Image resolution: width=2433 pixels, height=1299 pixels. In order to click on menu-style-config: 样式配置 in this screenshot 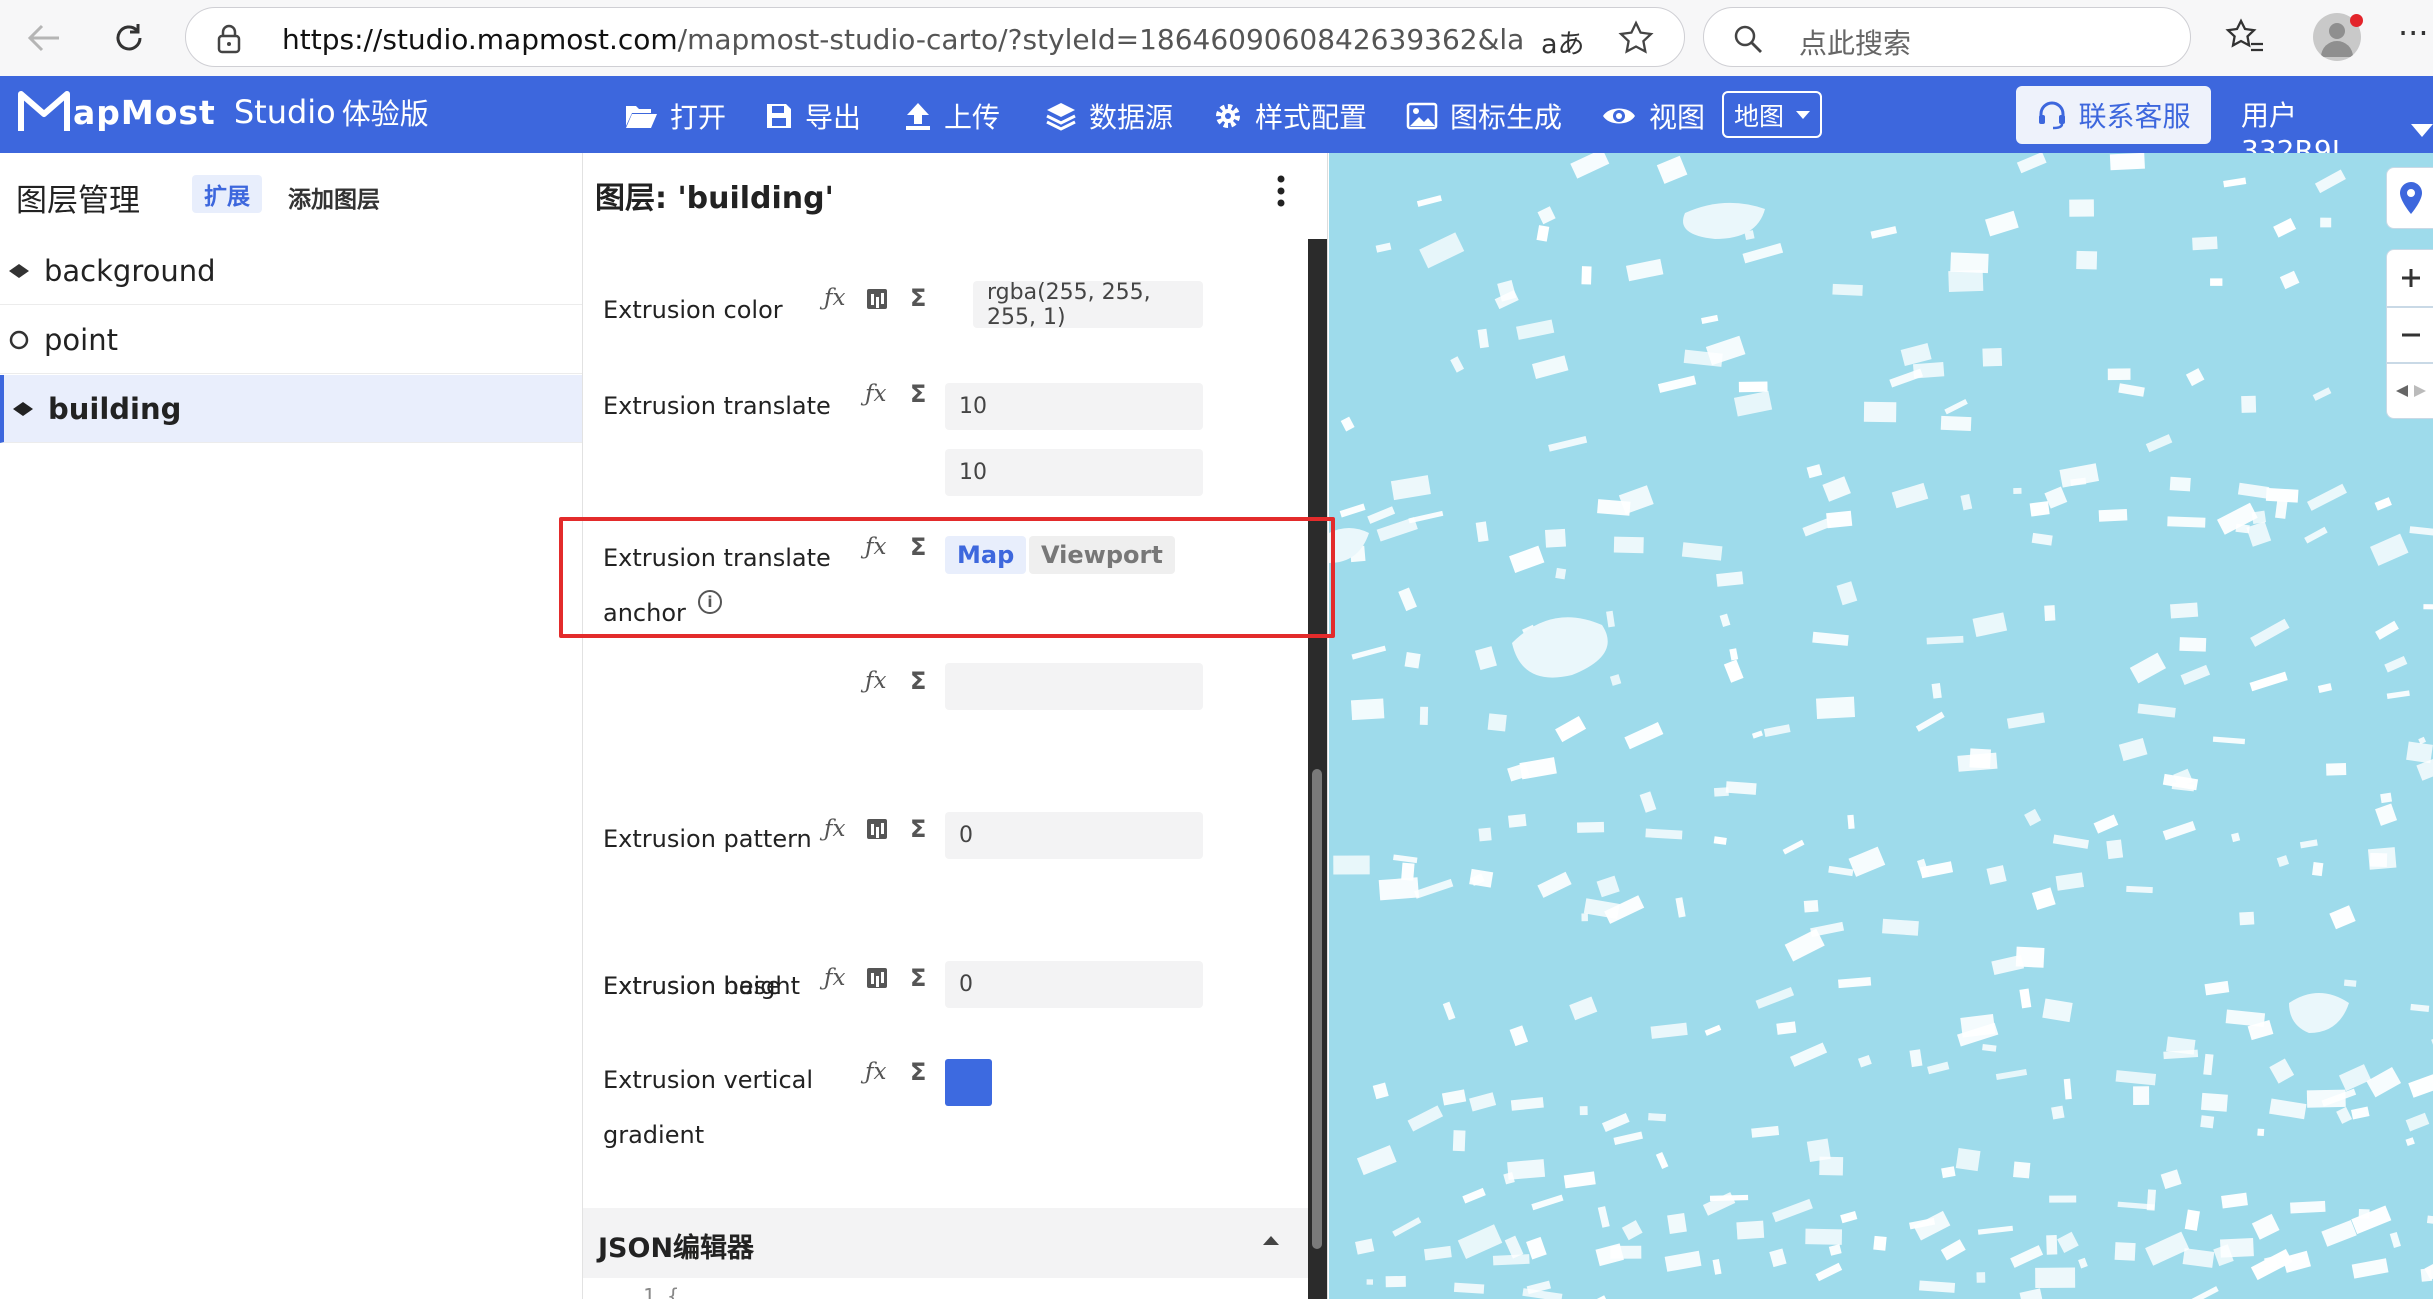, I will do `click(1290, 116)`.